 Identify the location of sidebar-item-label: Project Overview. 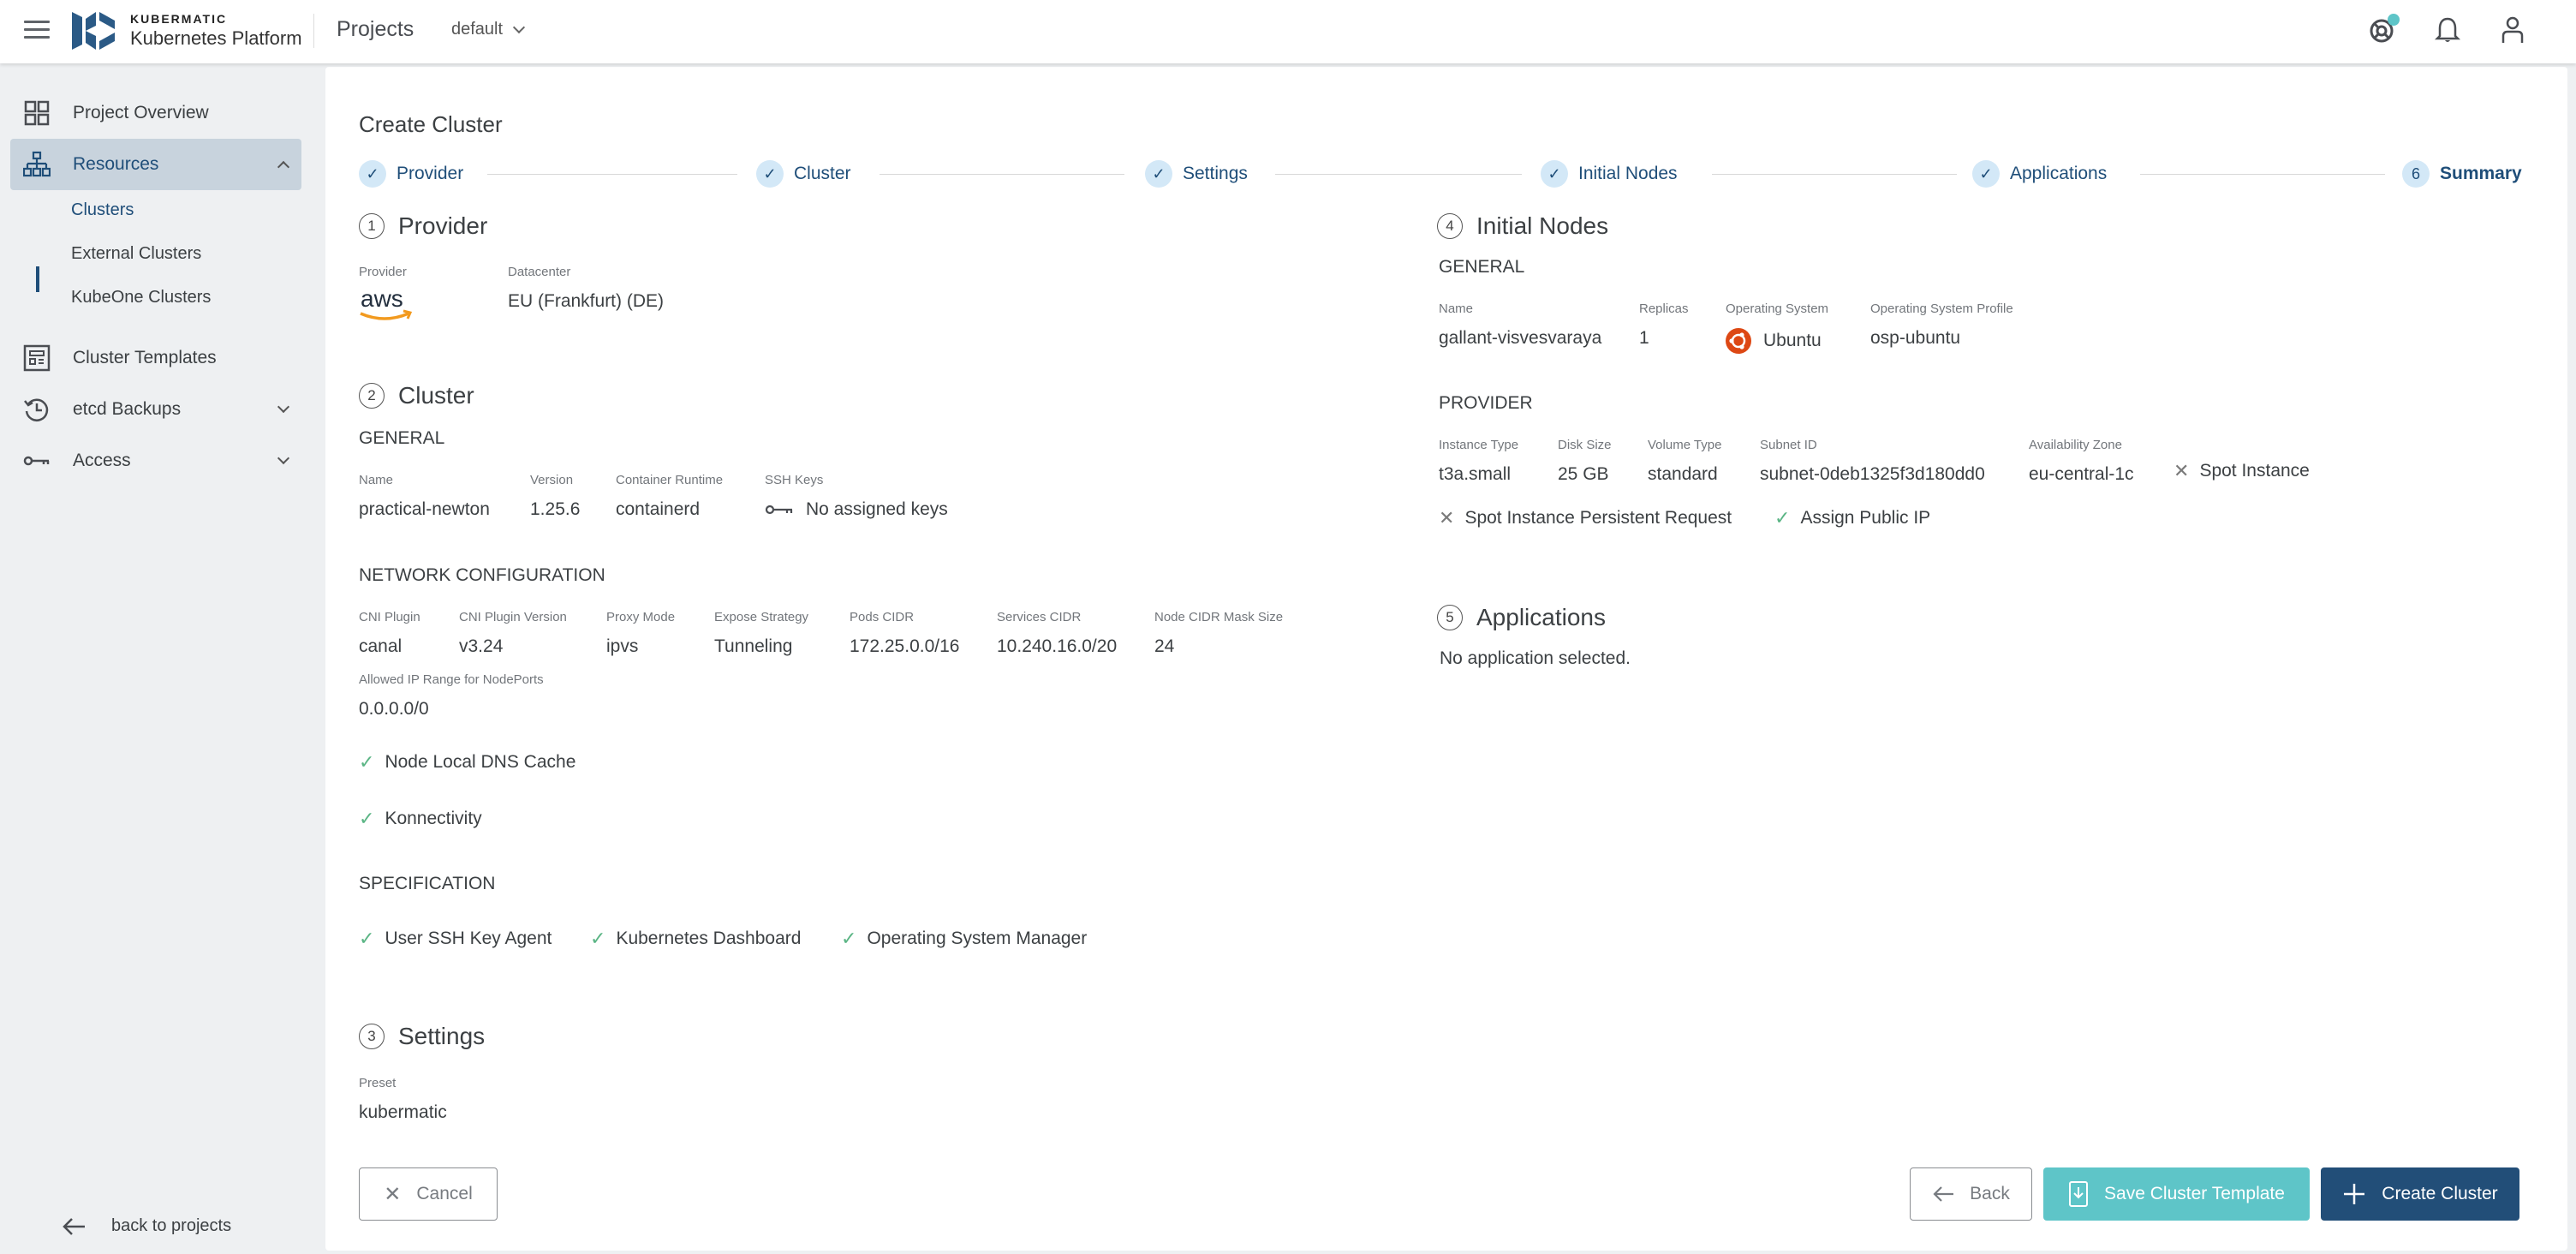
(141, 113).